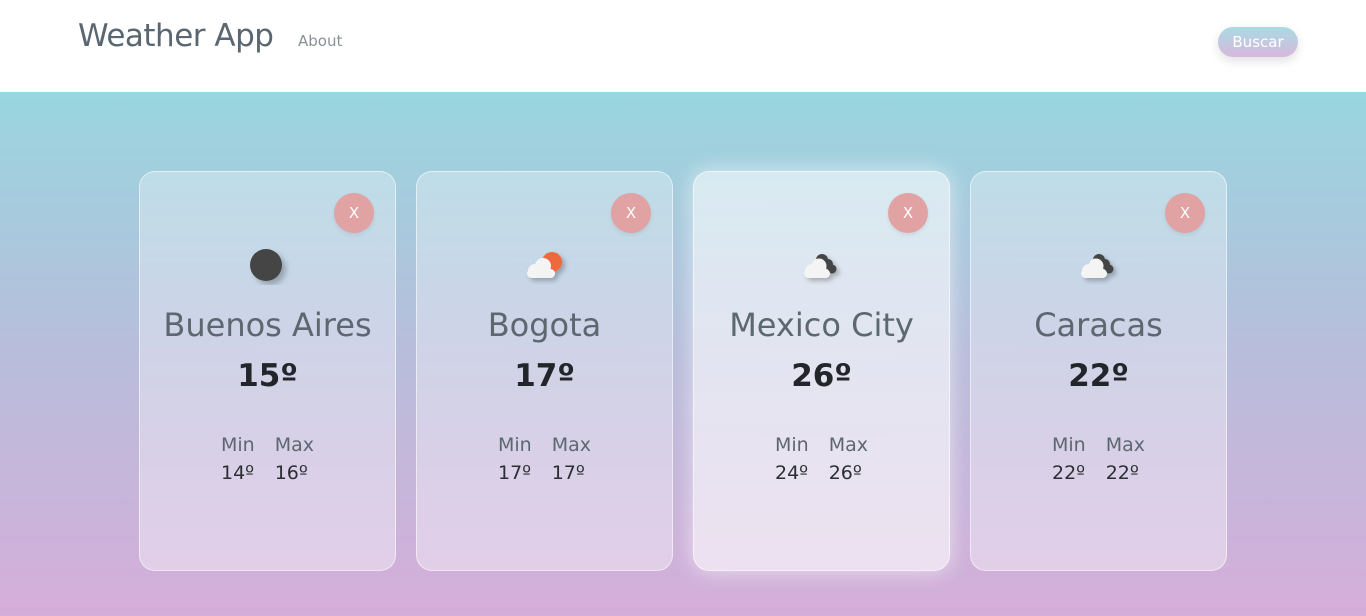 Image resolution: width=1366 pixels, height=616 pixels. Describe the element at coordinates (267, 325) in the screenshot. I see `city-name: Buenos Aires` at that location.